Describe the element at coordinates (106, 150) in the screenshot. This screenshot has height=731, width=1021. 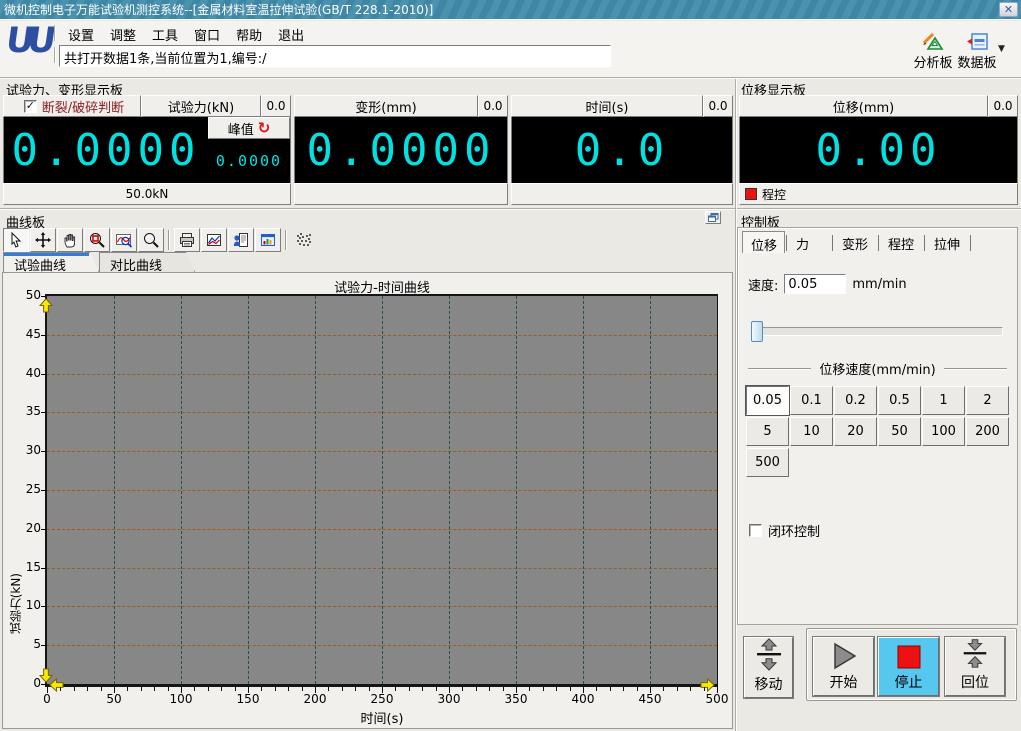
I see `force-value: 0.0000` at that location.